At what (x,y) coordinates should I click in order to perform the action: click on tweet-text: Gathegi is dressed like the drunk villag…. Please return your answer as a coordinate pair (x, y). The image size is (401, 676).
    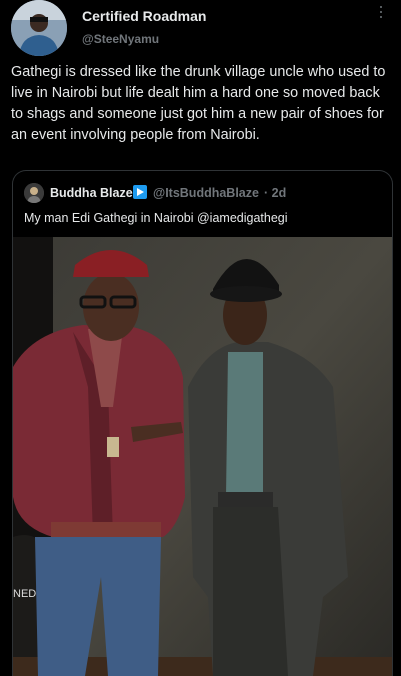
    Looking at the image, I should click on (198, 103).